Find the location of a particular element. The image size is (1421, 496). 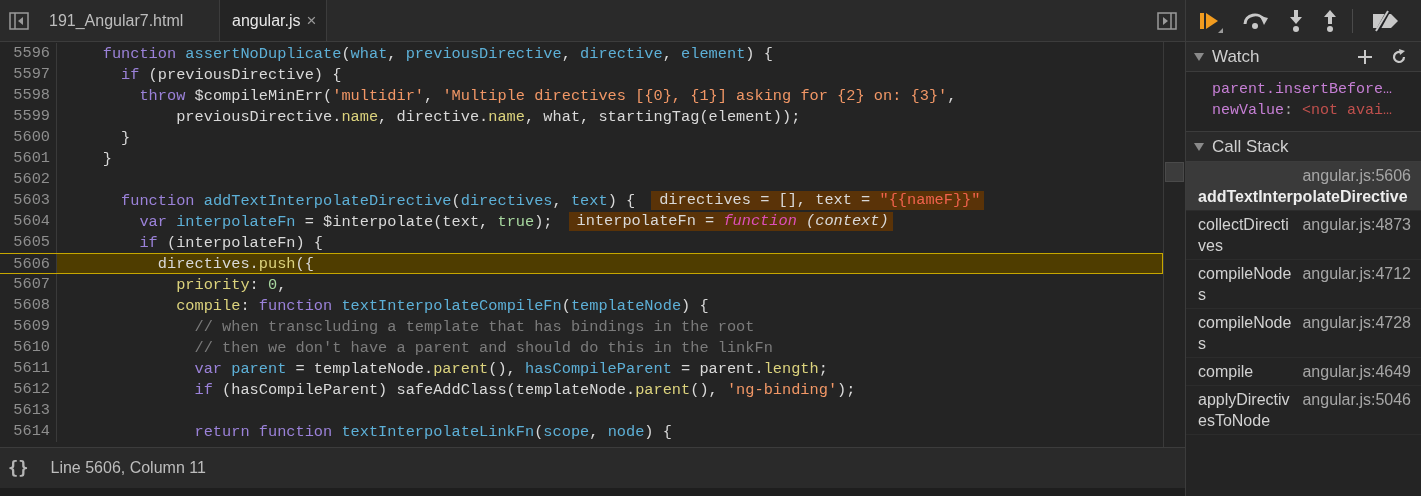

refresh-icon is located at coordinates (1399, 56).